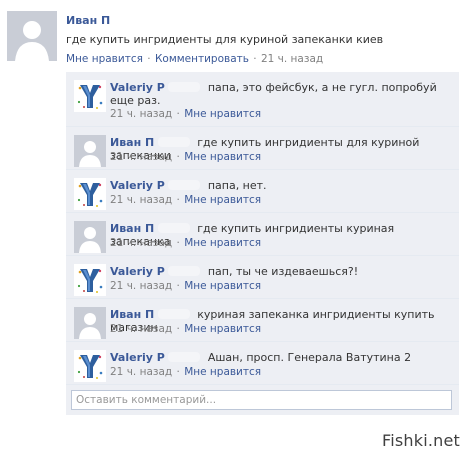 The image size is (470, 455). What do you see at coordinates (202, 59) in the screenshot?
I see `post-comment-link: Комментировать` at bounding box center [202, 59].